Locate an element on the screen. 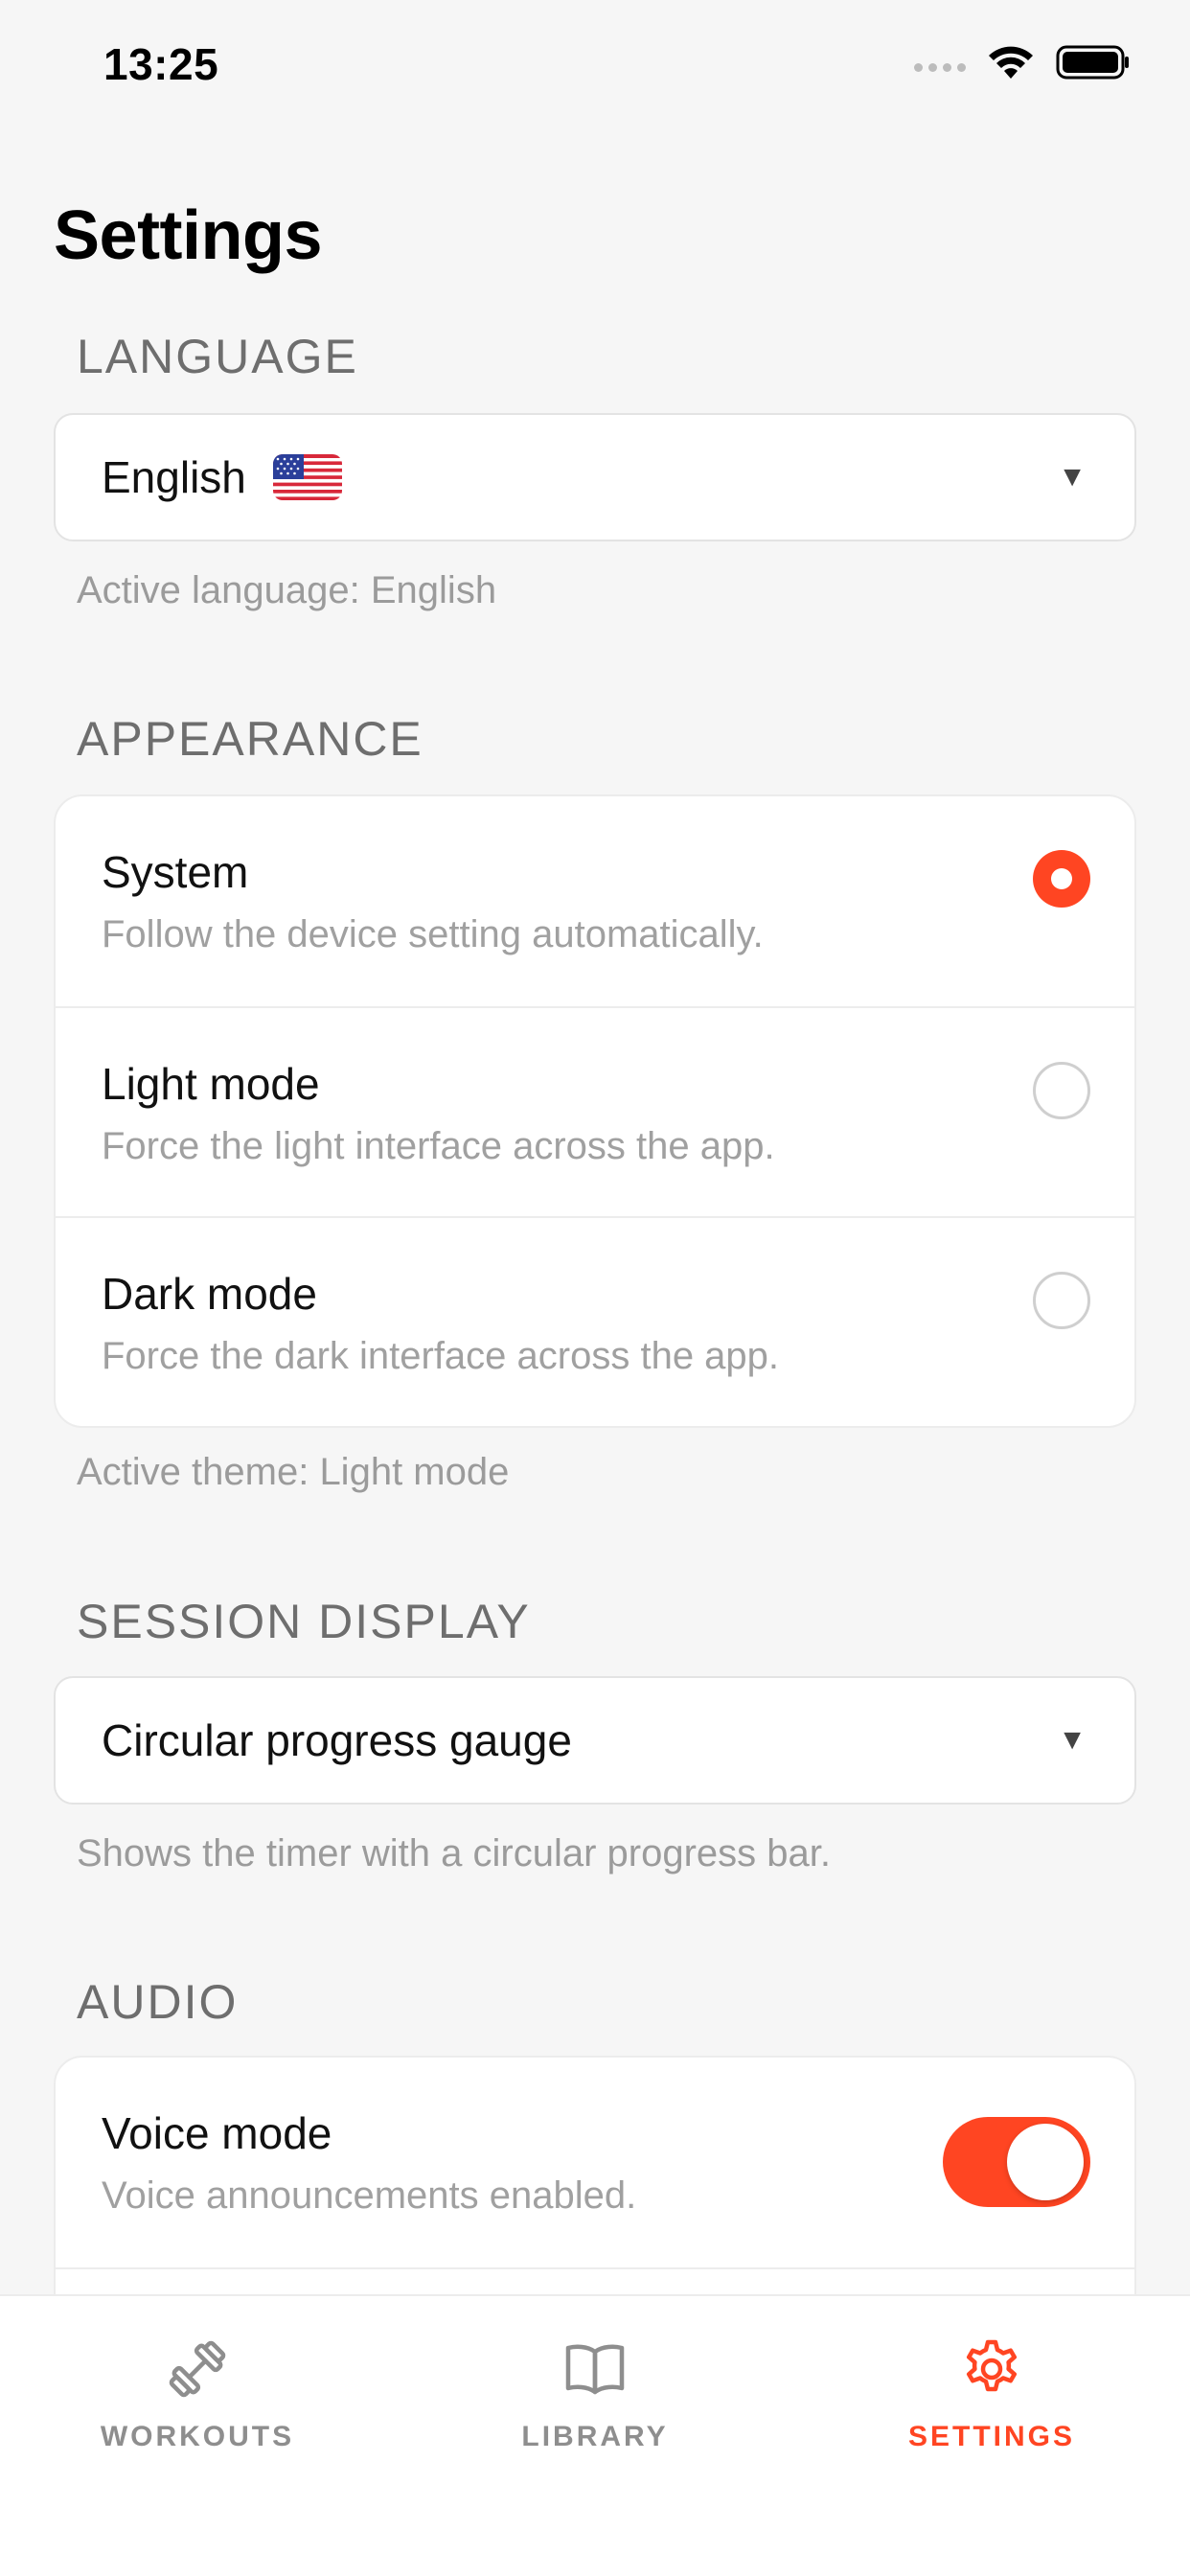 Image resolution: width=1190 pixels, height=2576 pixels. tab-label: LIBRARY is located at coordinates (595, 2436).